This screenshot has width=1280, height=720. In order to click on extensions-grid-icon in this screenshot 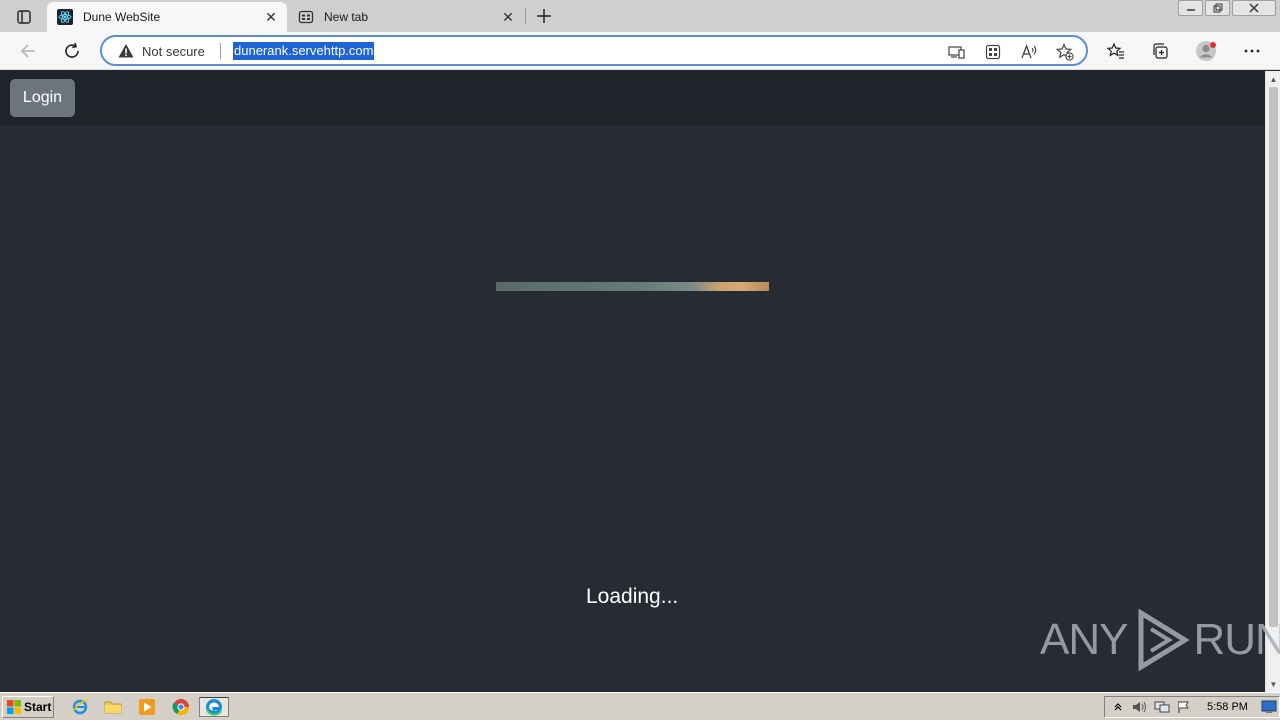, I will do `click(993, 52)`.